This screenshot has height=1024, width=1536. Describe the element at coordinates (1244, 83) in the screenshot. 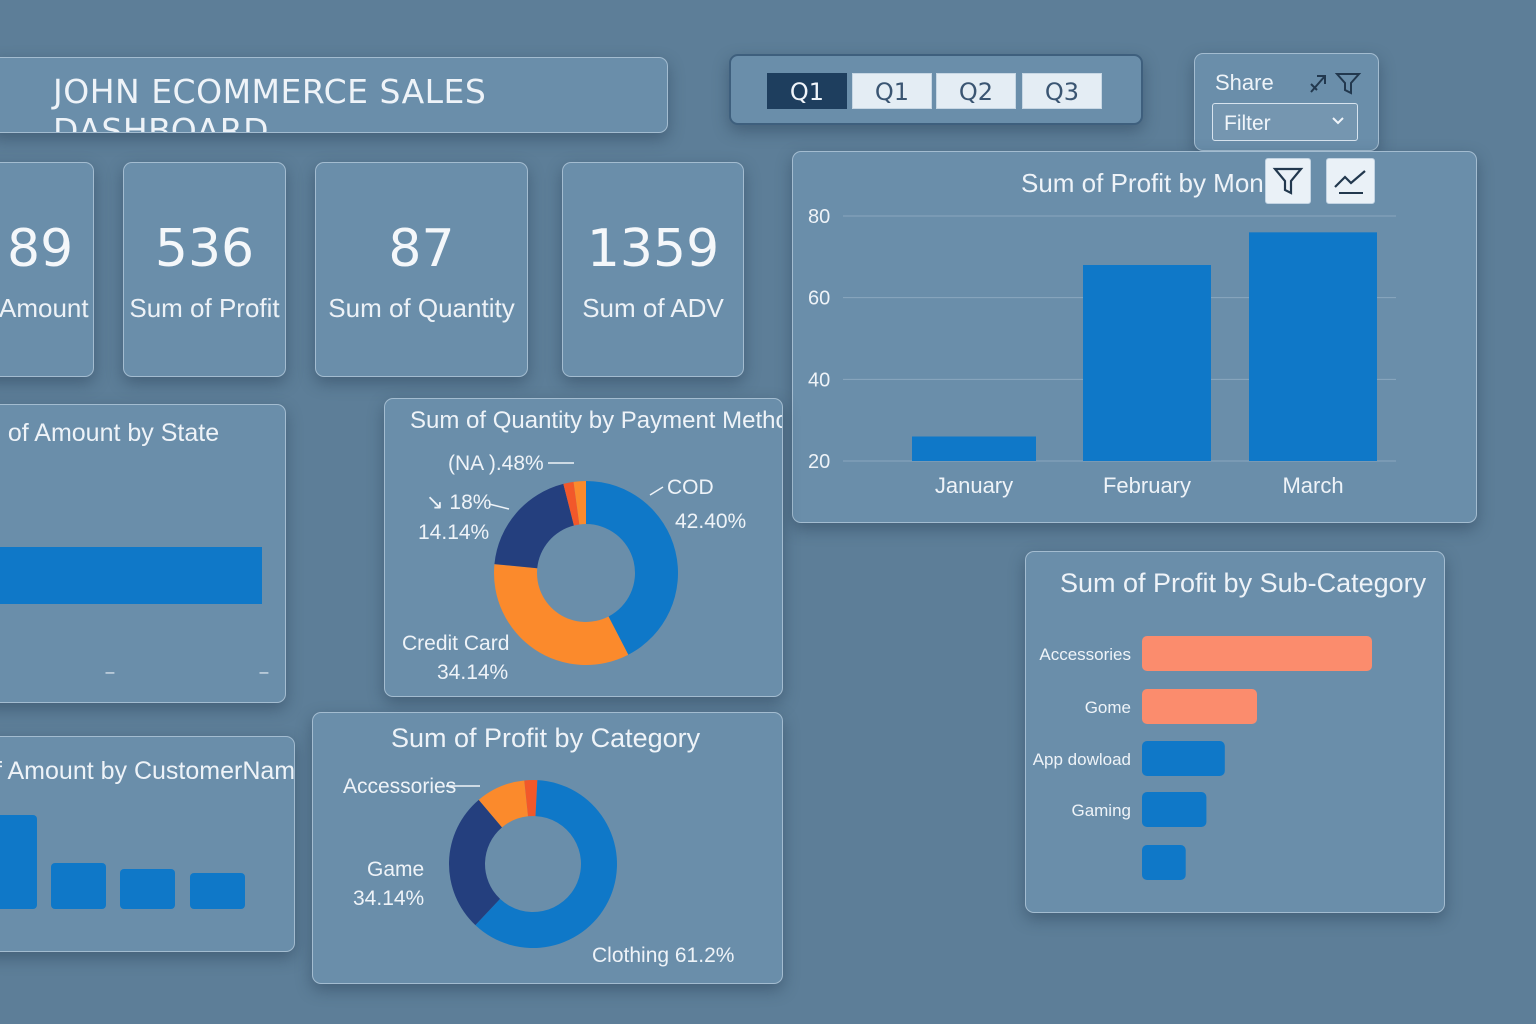

I see `share-label: Share` at that location.